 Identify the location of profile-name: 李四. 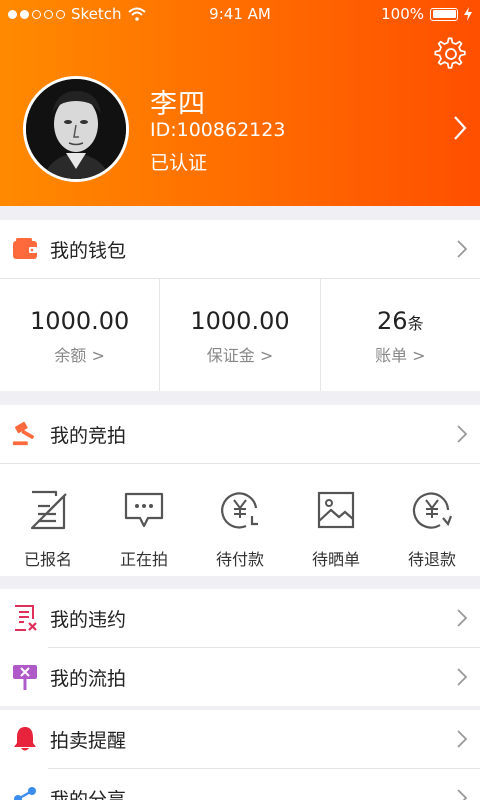
(178, 104).